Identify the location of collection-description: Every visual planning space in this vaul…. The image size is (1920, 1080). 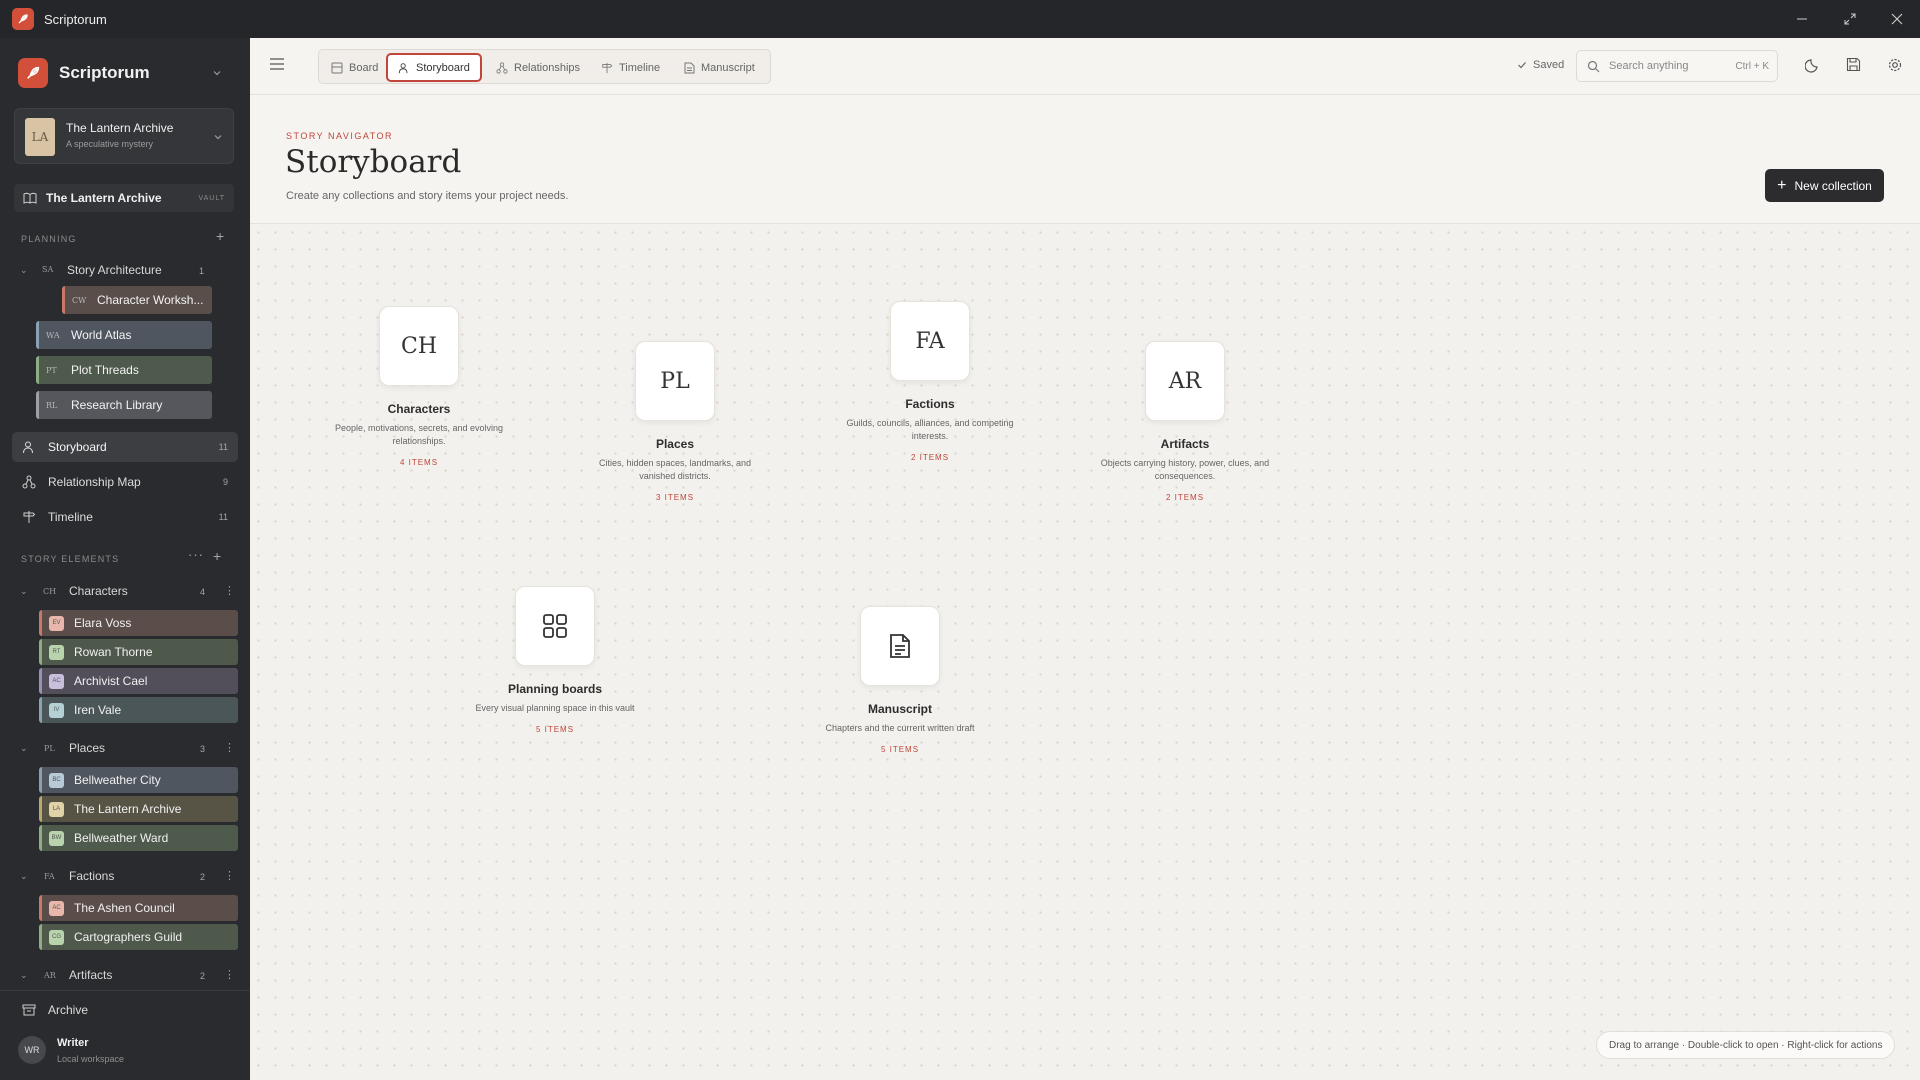
(555, 708).